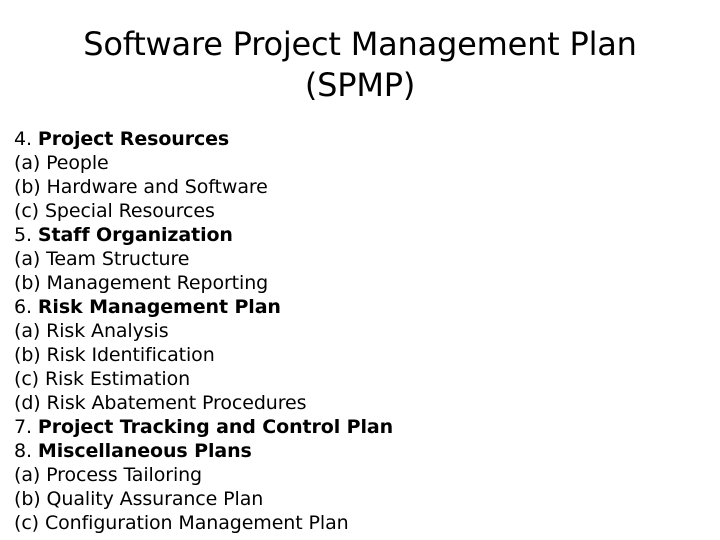 The image size is (720, 540). What do you see at coordinates (359, 139) in the screenshot?
I see `outline-heading: 4. Project Resources` at bounding box center [359, 139].